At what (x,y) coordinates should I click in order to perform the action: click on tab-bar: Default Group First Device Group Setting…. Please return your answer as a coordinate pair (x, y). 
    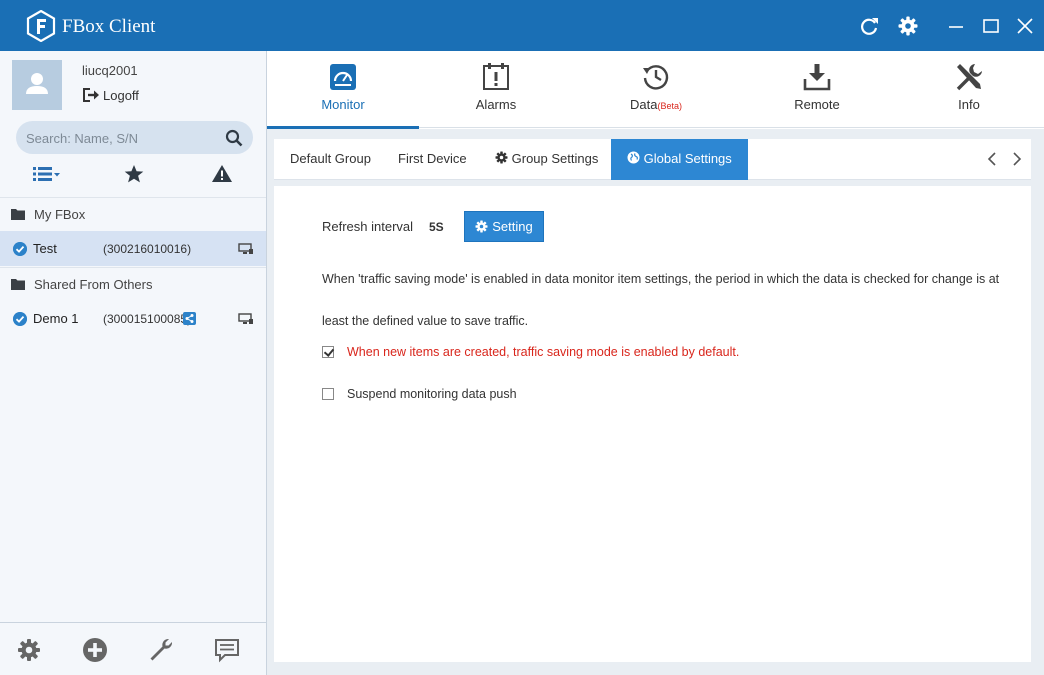
    Looking at the image, I should click on (652, 159).